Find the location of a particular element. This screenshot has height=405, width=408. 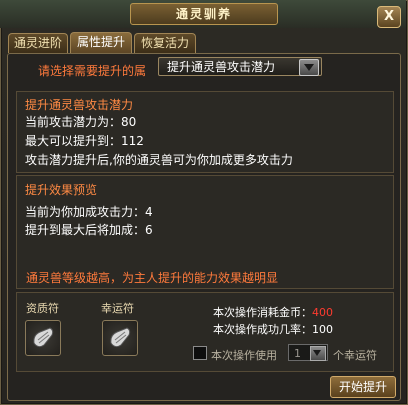

luck-count-select: 1 is located at coordinates (308, 352).